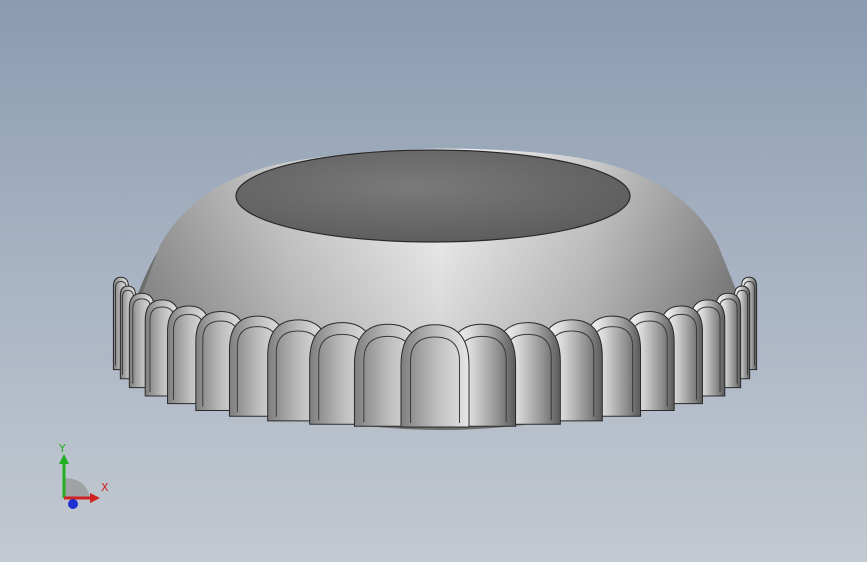 The height and width of the screenshot is (562, 867). What do you see at coordinates (62, 448) in the screenshot?
I see `y-axis-label: Y` at bounding box center [62, 448].